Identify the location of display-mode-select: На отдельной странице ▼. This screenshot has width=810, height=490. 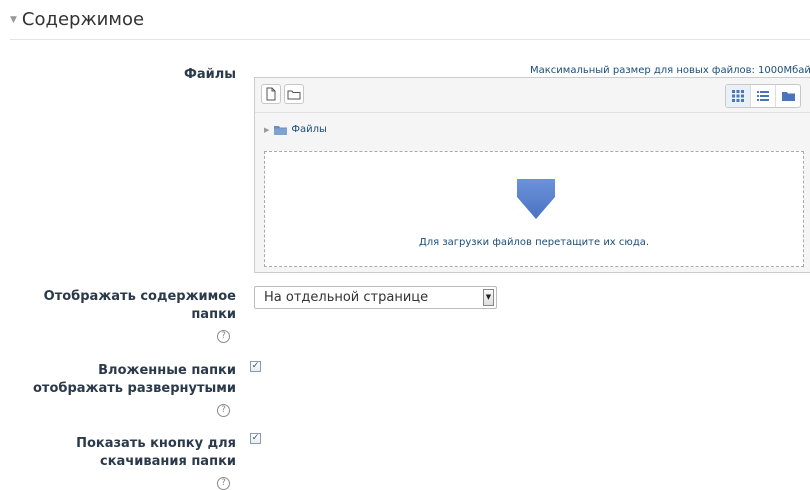
(375, 297).